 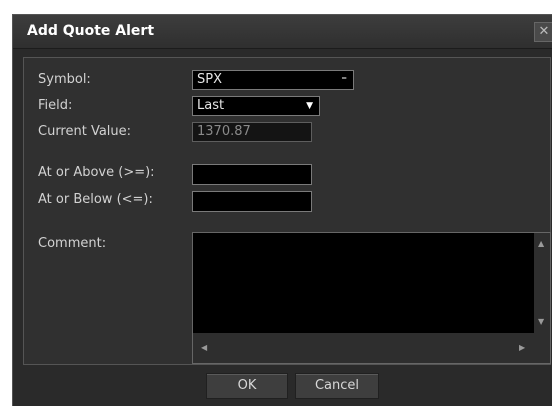 I want to click on symbol-value: SPX, so click(x=209, y=79).